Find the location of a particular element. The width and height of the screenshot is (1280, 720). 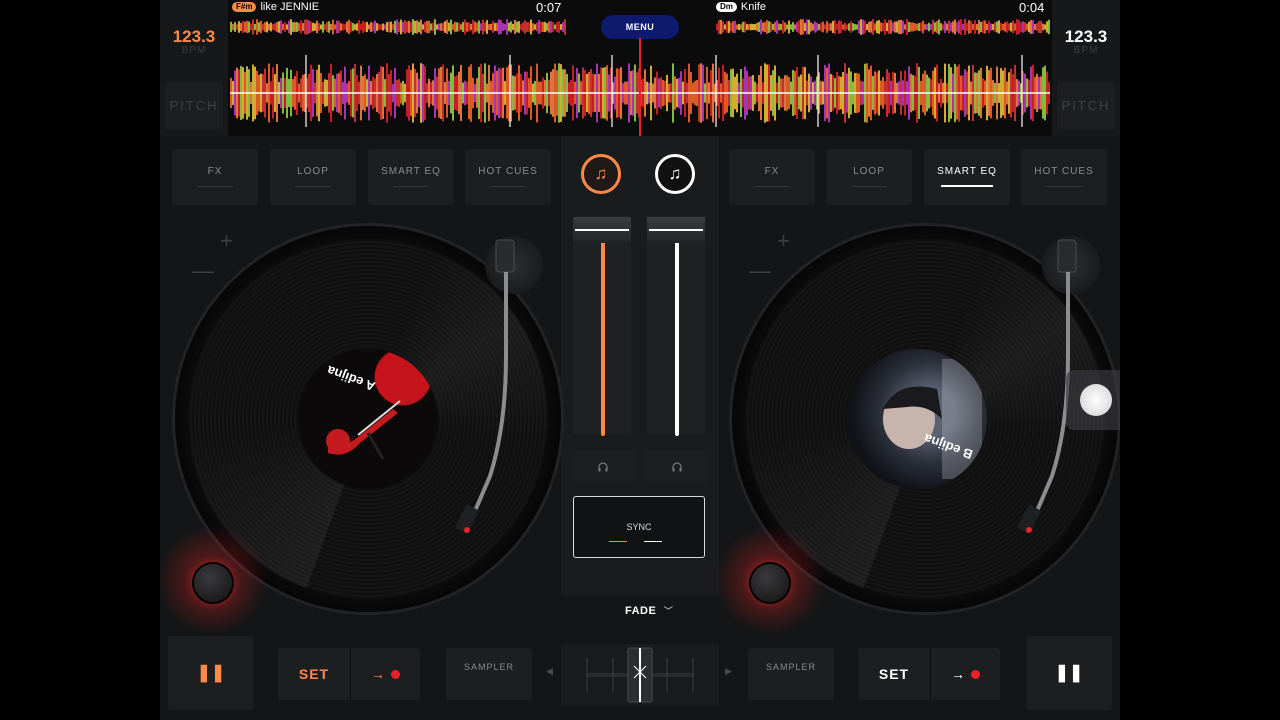

deck-a-smart-eq-label: SMART EQ is located at coordinates (411, 171).